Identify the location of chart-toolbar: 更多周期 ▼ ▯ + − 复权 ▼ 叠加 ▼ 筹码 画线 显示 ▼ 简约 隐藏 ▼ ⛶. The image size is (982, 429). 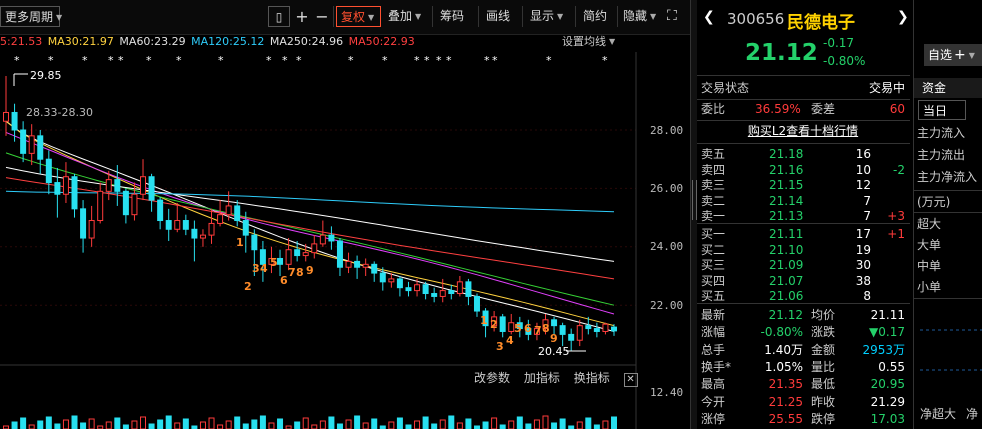
(345, 17).